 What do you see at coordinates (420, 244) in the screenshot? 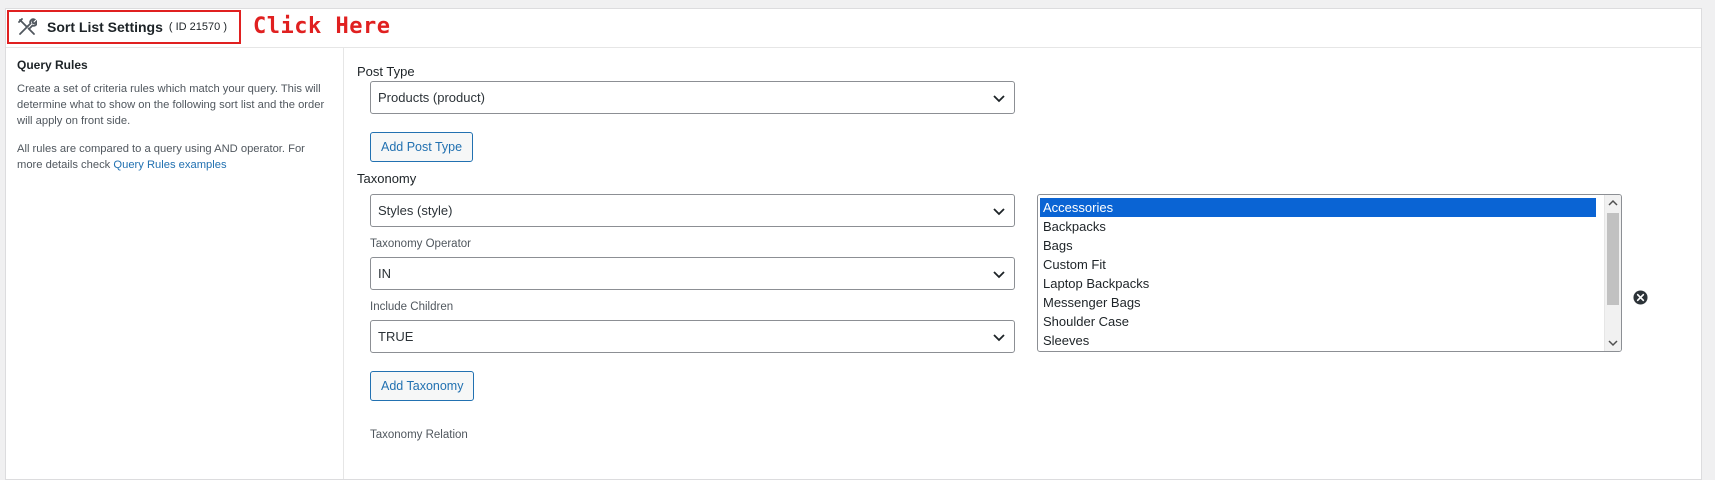
I see `taxonomy-operator-label: Taxonomy Operator` at bounding box center [420, 244].